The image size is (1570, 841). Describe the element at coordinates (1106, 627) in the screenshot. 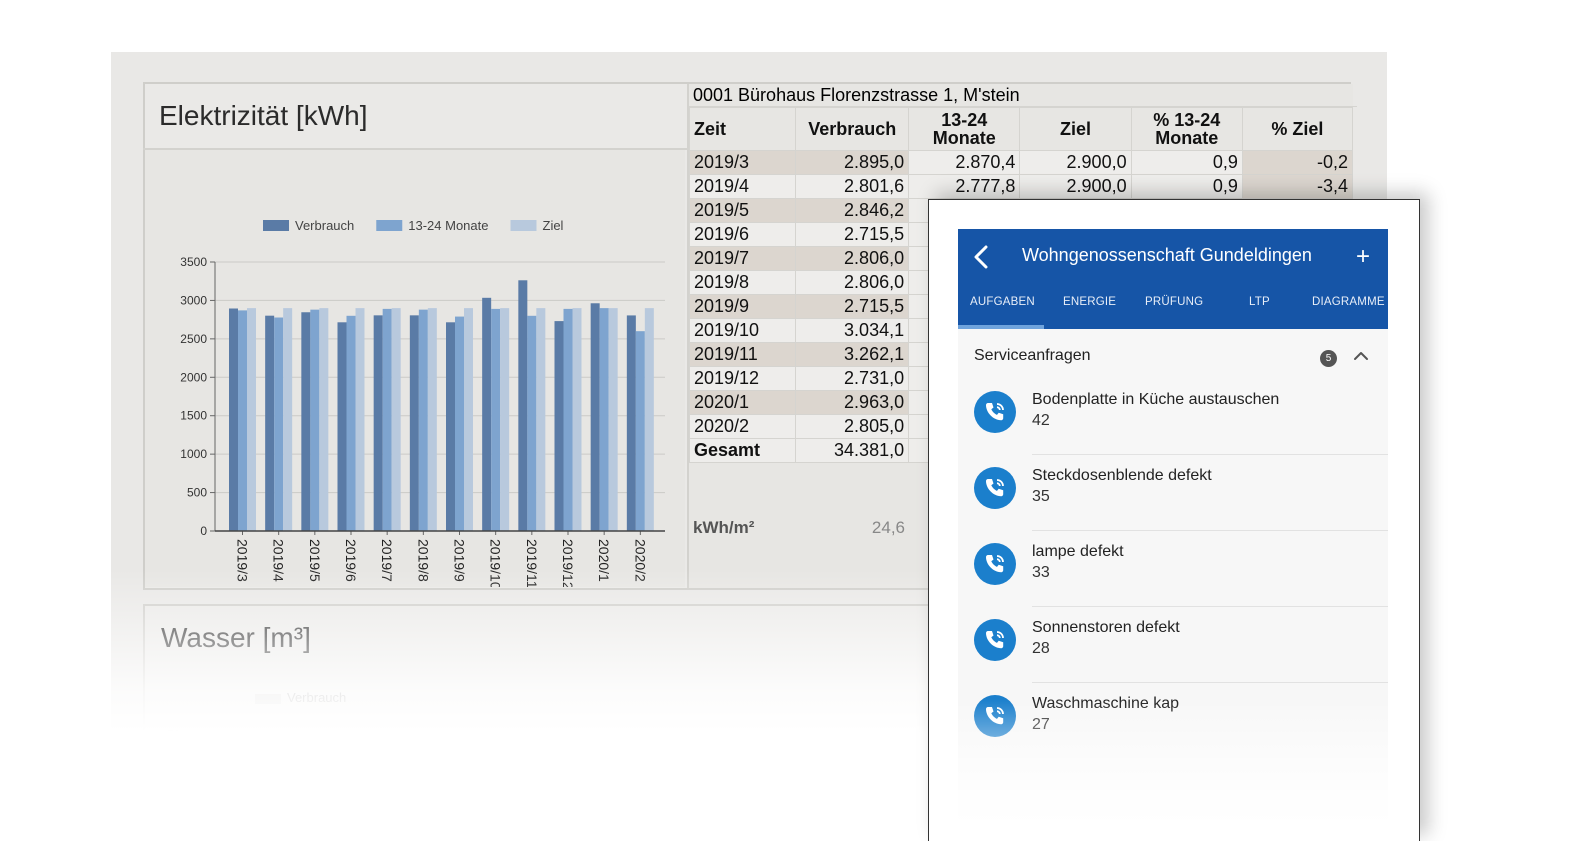

I see `request-title: Sonnenstoren defekt` at that location.